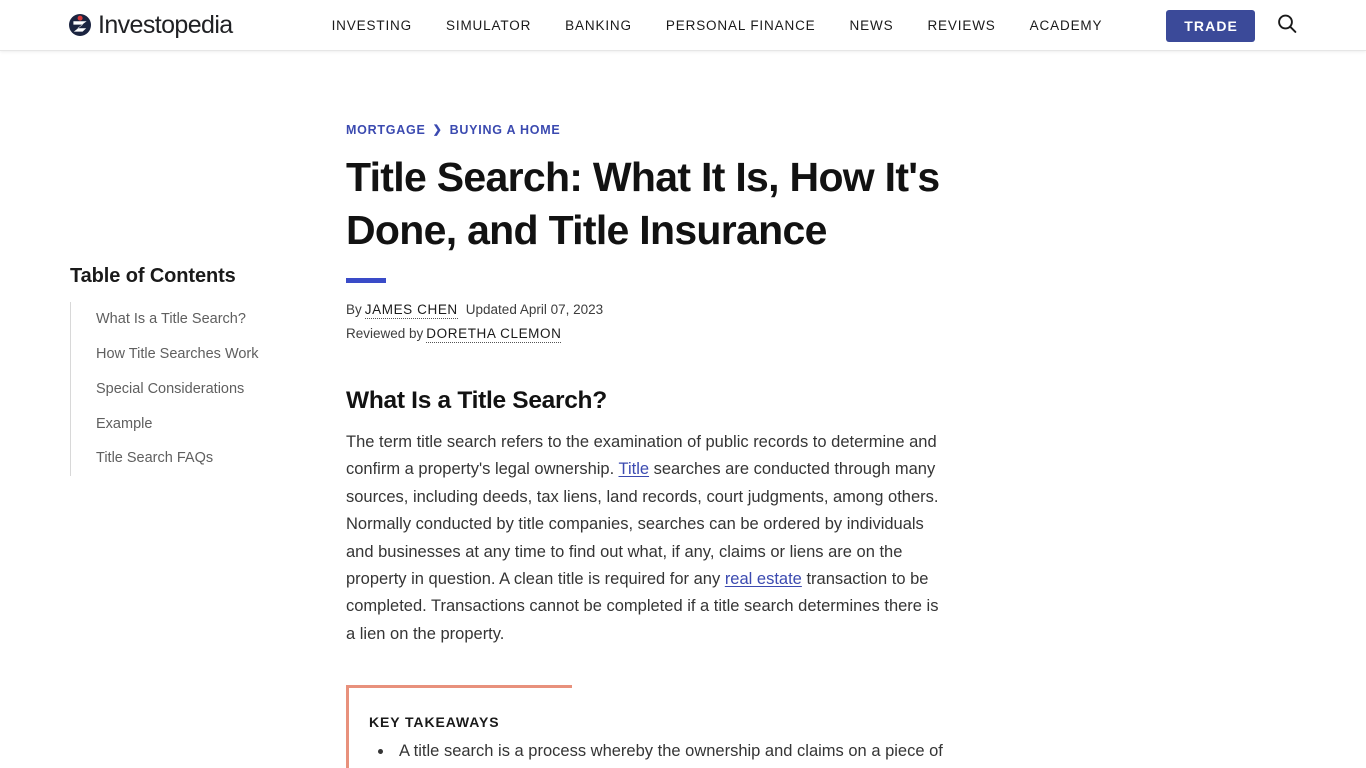 The height and width of the screenshot is (768, 1366). I want to click on search-button, so click(1287, 25).